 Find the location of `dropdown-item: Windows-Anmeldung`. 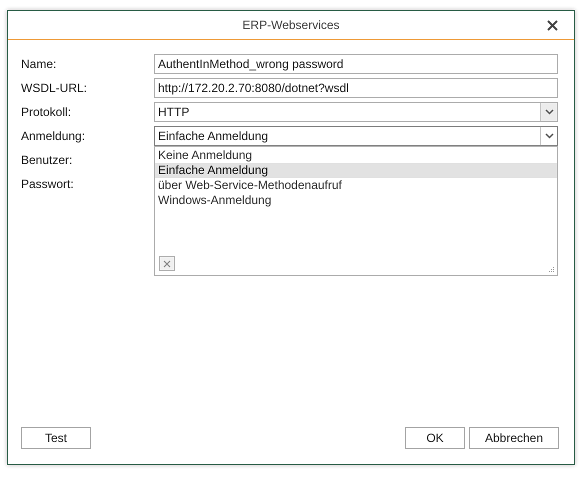

dropdown-item: Windows-Anmeldung is located at coordinates (356, 200).